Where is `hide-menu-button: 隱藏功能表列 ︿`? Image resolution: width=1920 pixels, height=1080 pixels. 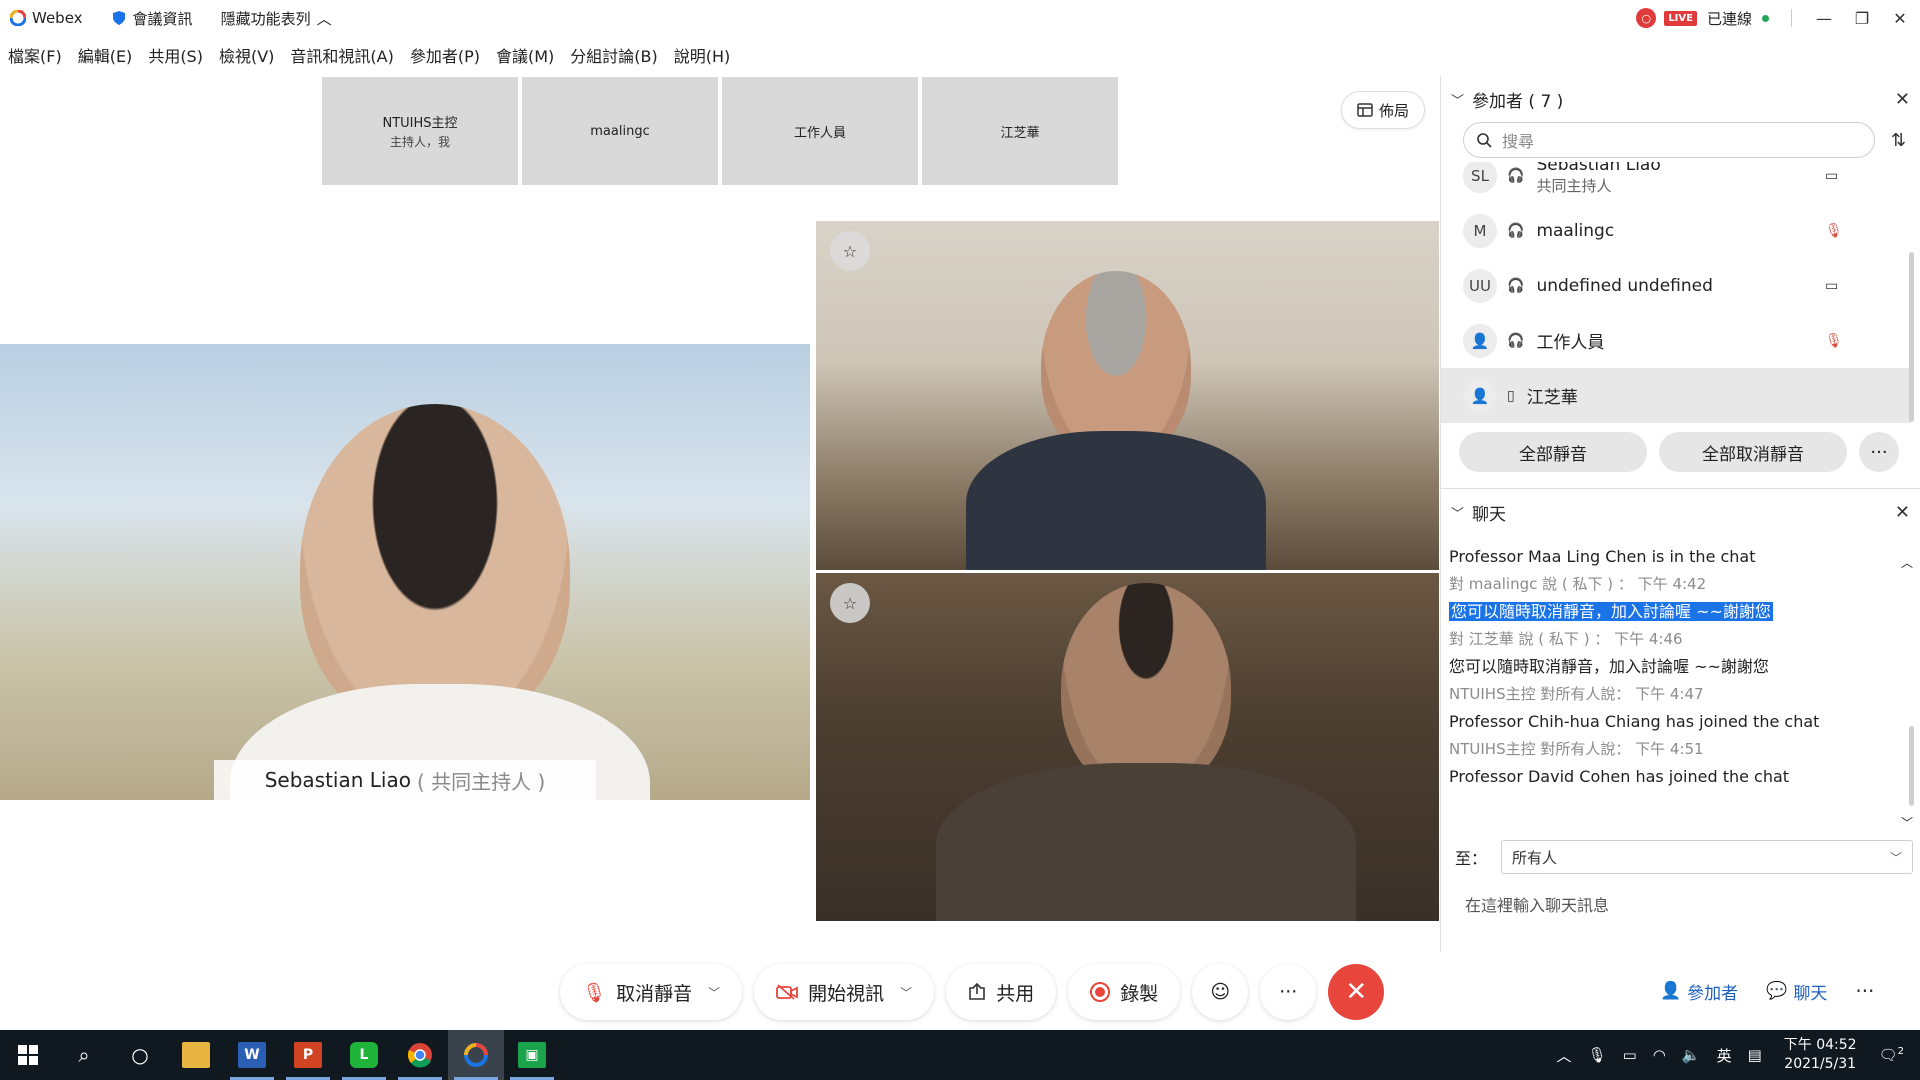 hide-menu-button: 隱藏功能表列 ︿ is located at coordinates (276, 18).